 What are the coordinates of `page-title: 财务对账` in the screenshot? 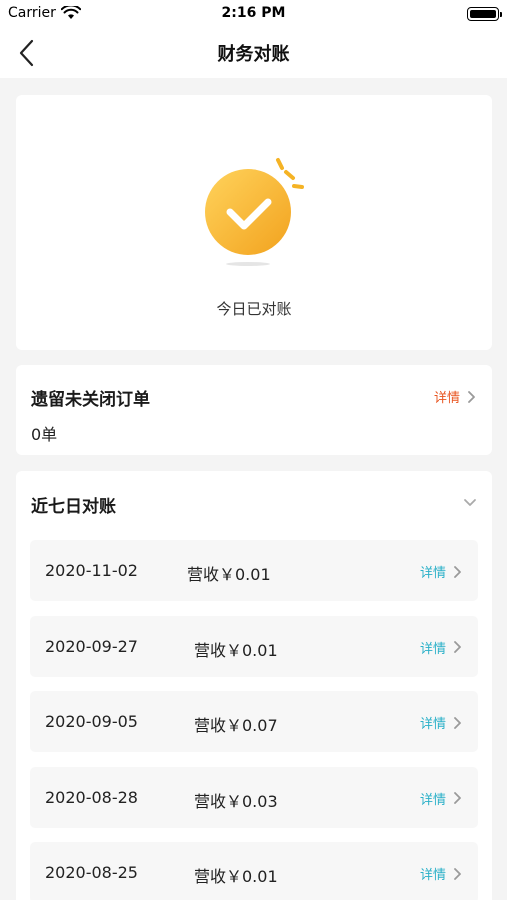 It's located at (253, 54).